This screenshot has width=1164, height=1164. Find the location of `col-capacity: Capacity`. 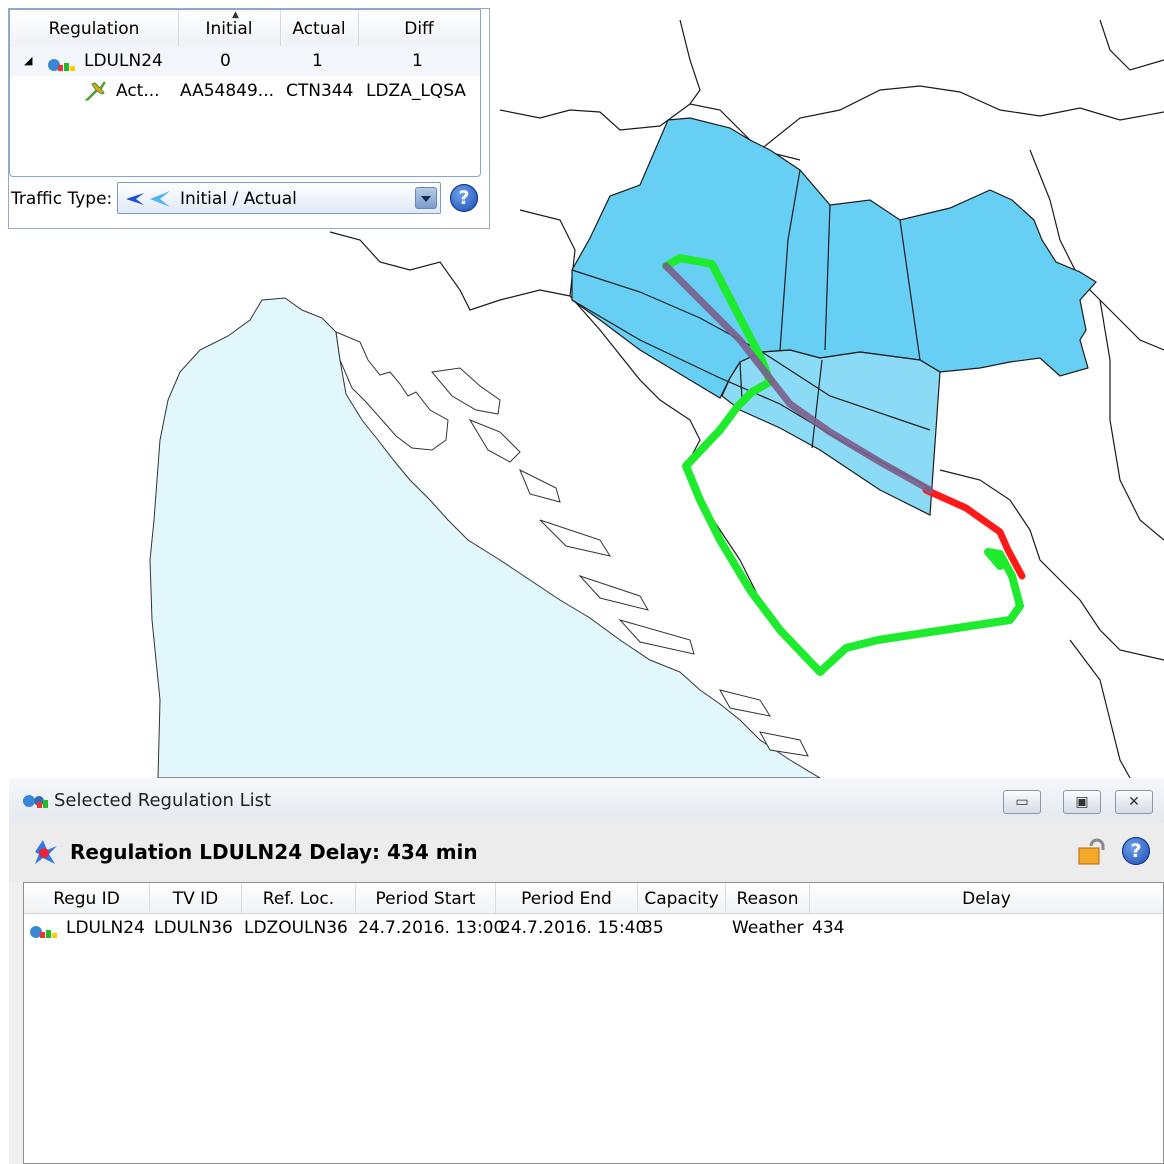

col-capacity: Capacity is located at coordinates (682, 898).